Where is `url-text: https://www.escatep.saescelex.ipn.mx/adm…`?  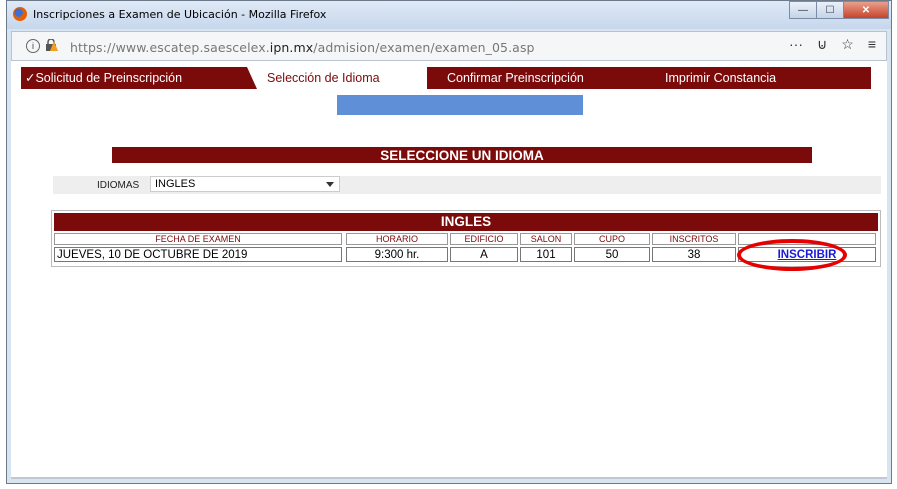 url-text: https://www.escatep.saescelex.ipn.mx/adm… is located at coordinates (302, 47).